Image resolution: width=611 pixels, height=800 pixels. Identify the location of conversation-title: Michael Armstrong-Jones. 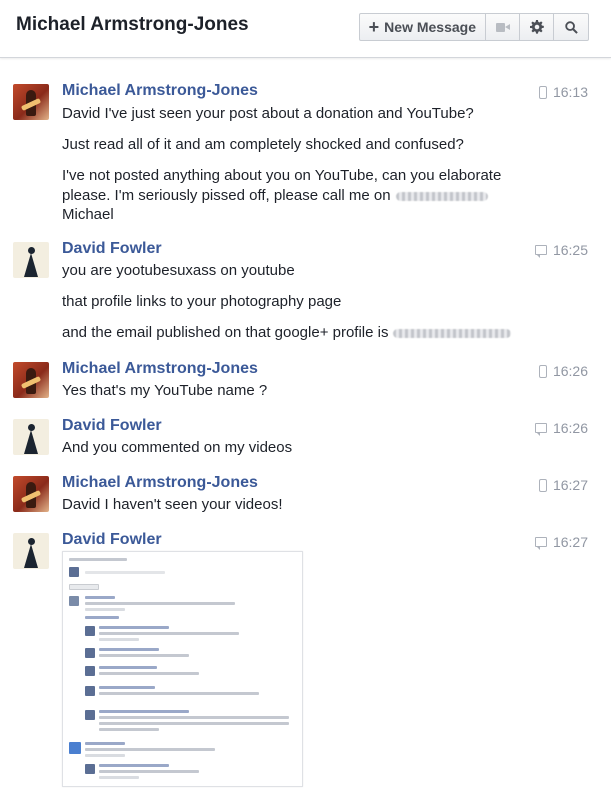
(132, 24).